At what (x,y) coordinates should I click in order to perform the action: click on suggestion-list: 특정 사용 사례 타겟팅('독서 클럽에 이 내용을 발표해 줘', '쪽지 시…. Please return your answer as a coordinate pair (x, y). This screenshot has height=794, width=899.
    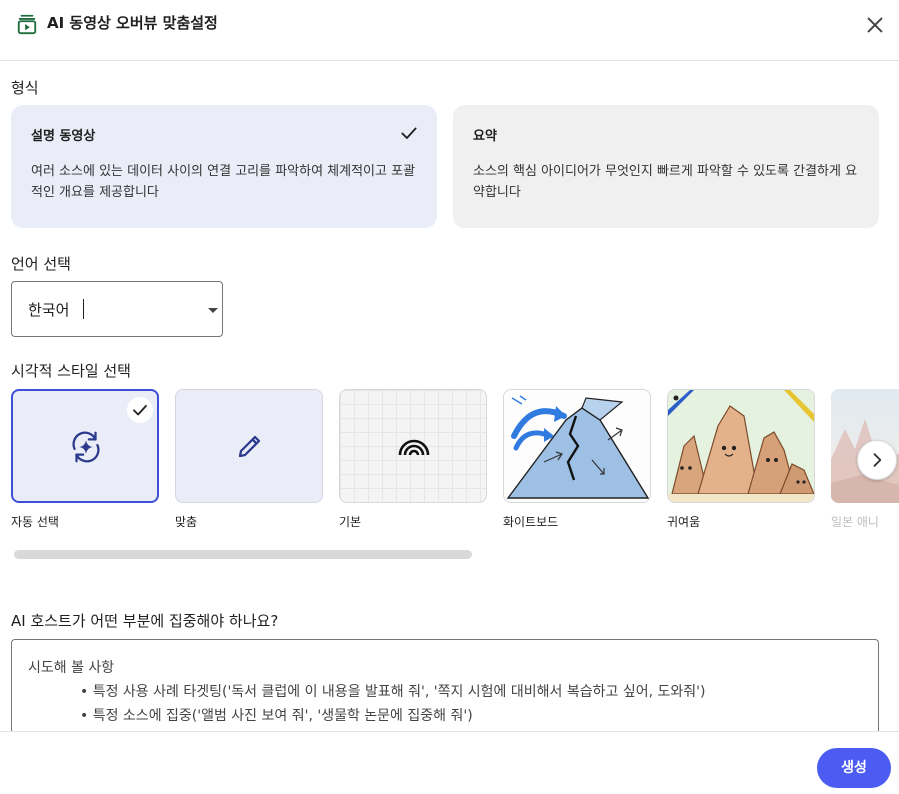
    Looking at the image, I should click on (471, 704).